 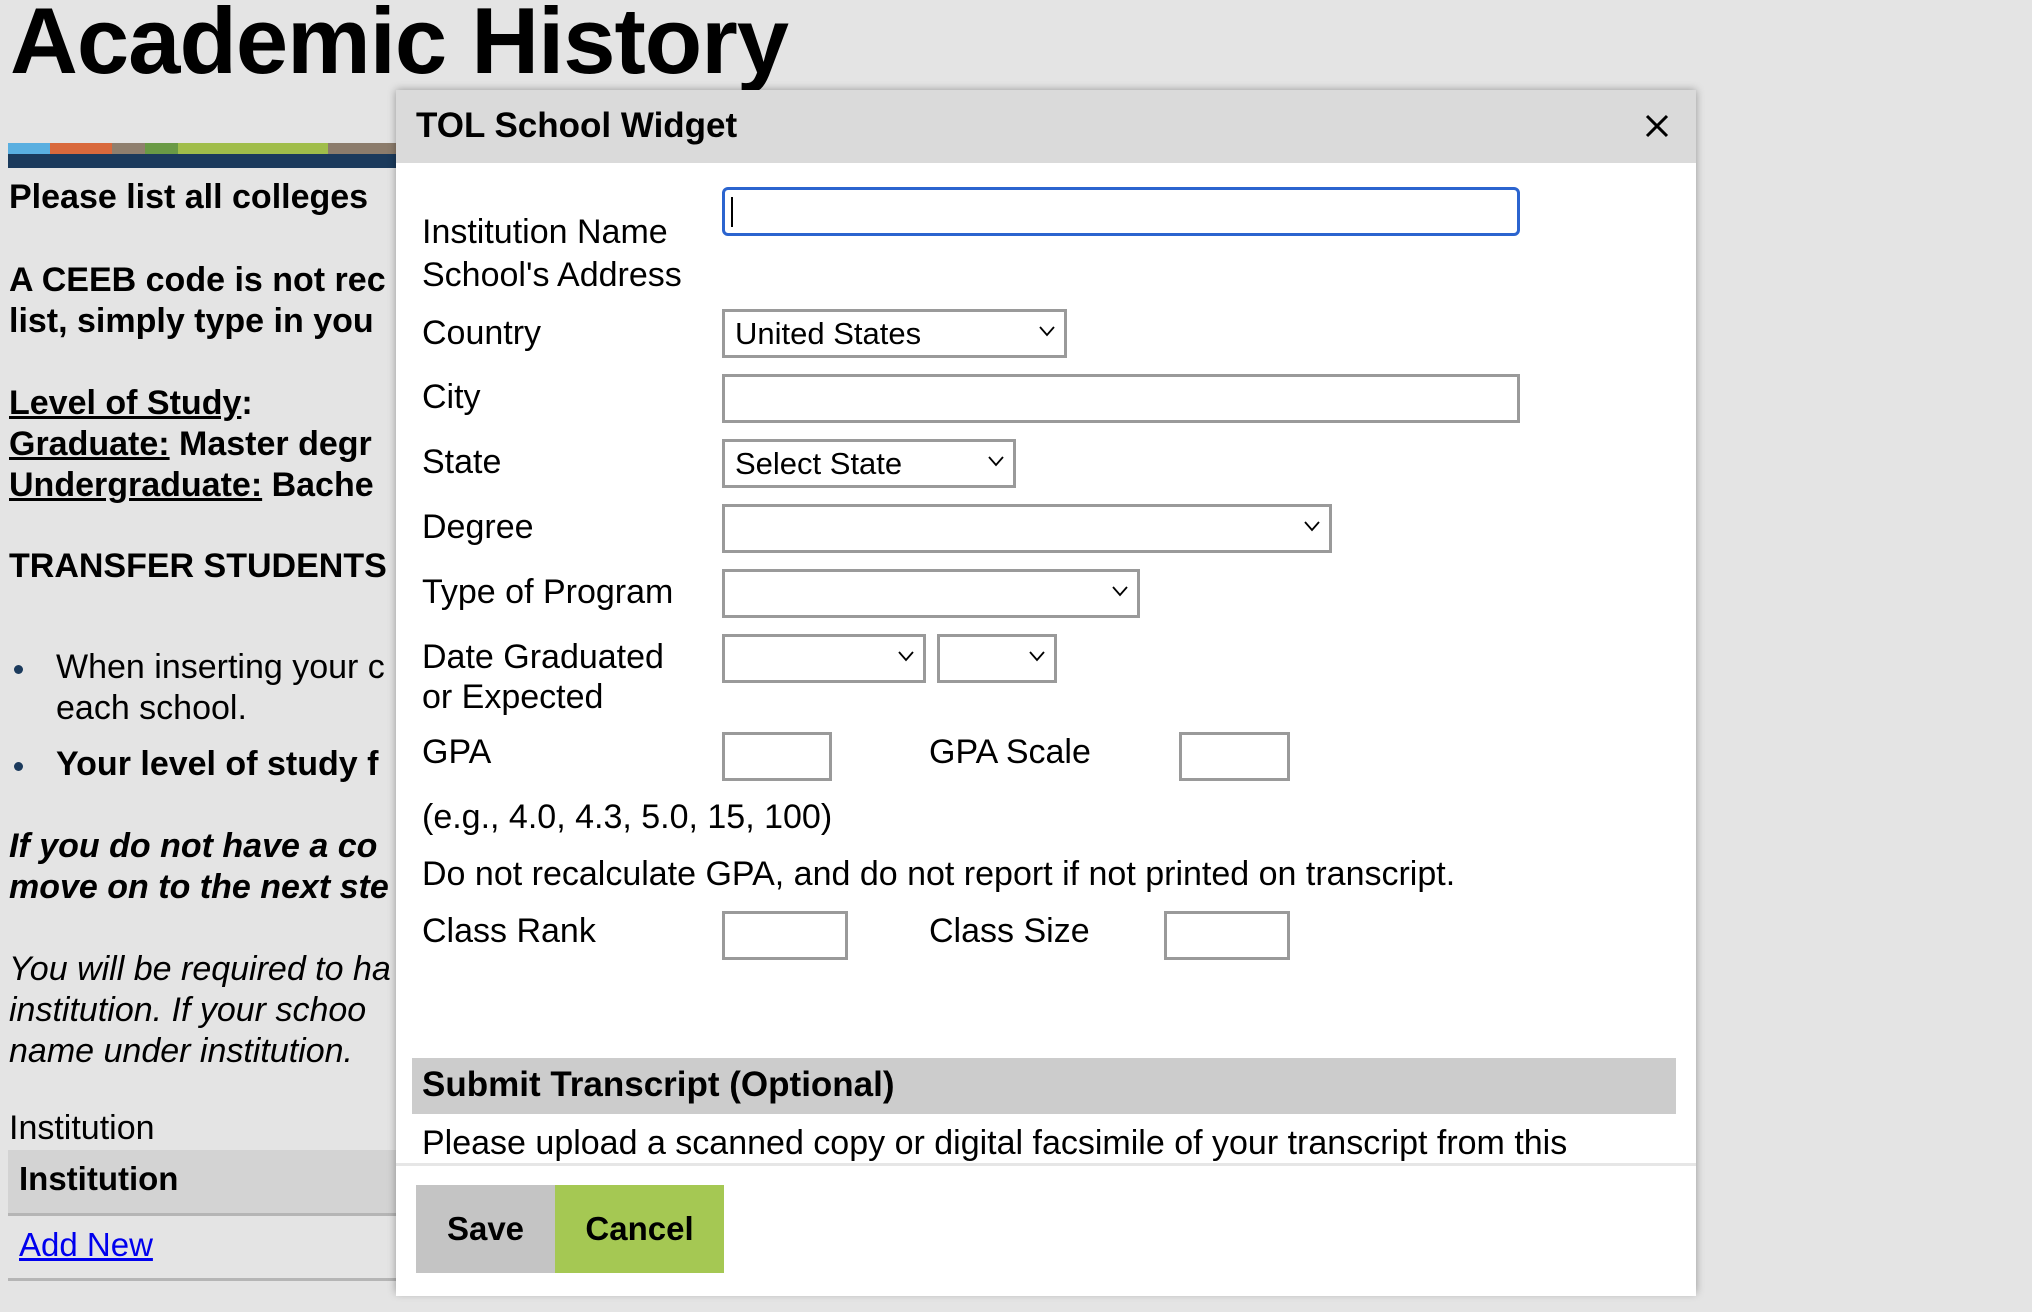 I want to click on add-new-link: Add New, so click(x=86, y=1245).